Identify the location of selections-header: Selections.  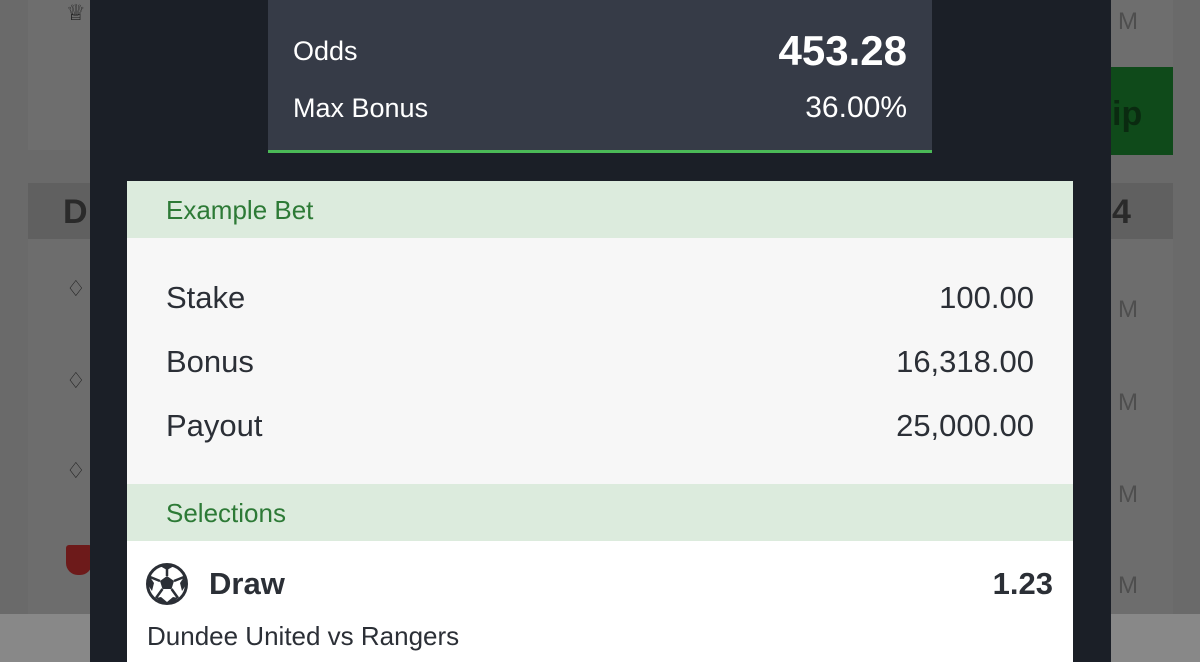
(600, 512).